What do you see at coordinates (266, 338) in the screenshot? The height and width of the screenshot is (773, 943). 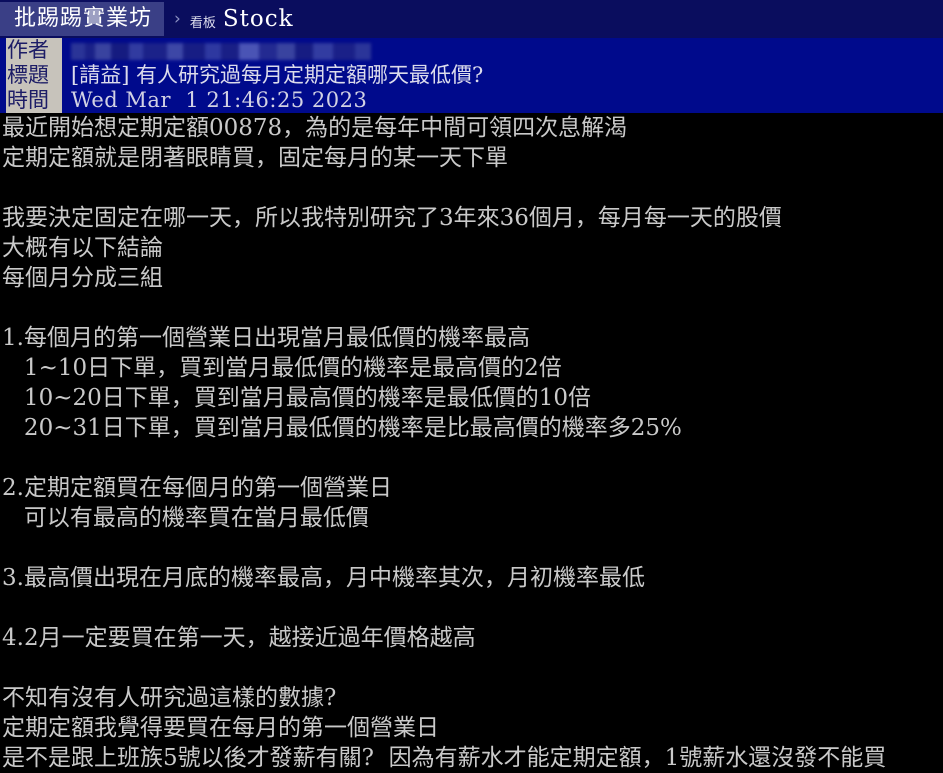 I see `post-text-line: 1.每個月的第一個營業日出現當月最低價的機率最高` at bounding box center [266, 338].